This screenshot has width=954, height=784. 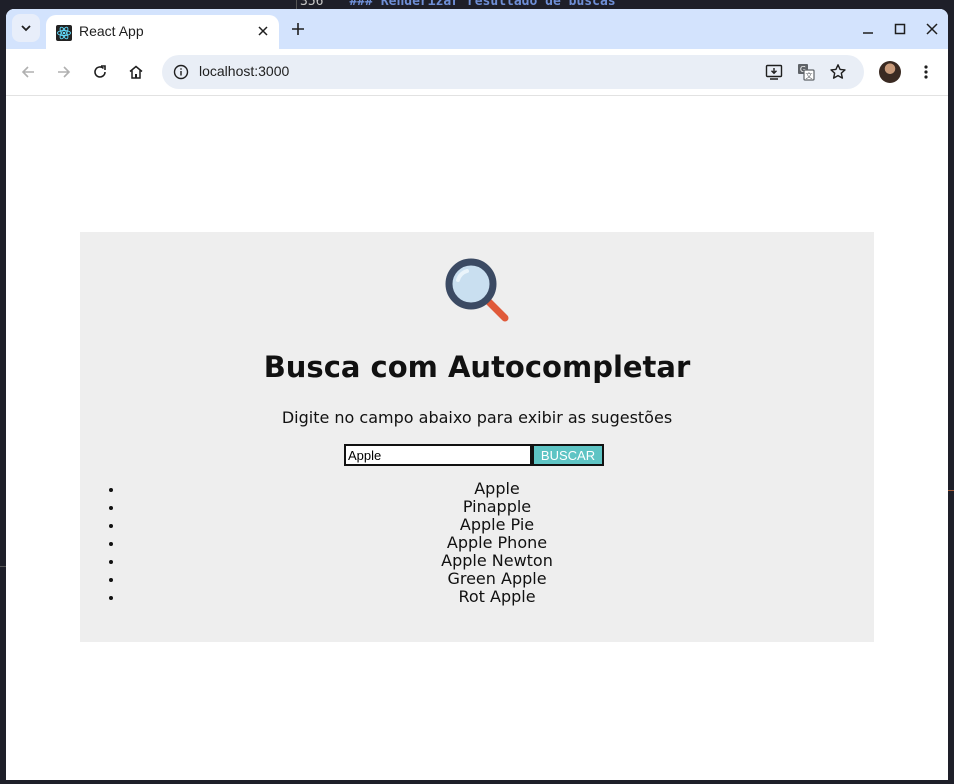 I want to click on back-button, so click(x=28, y=72).